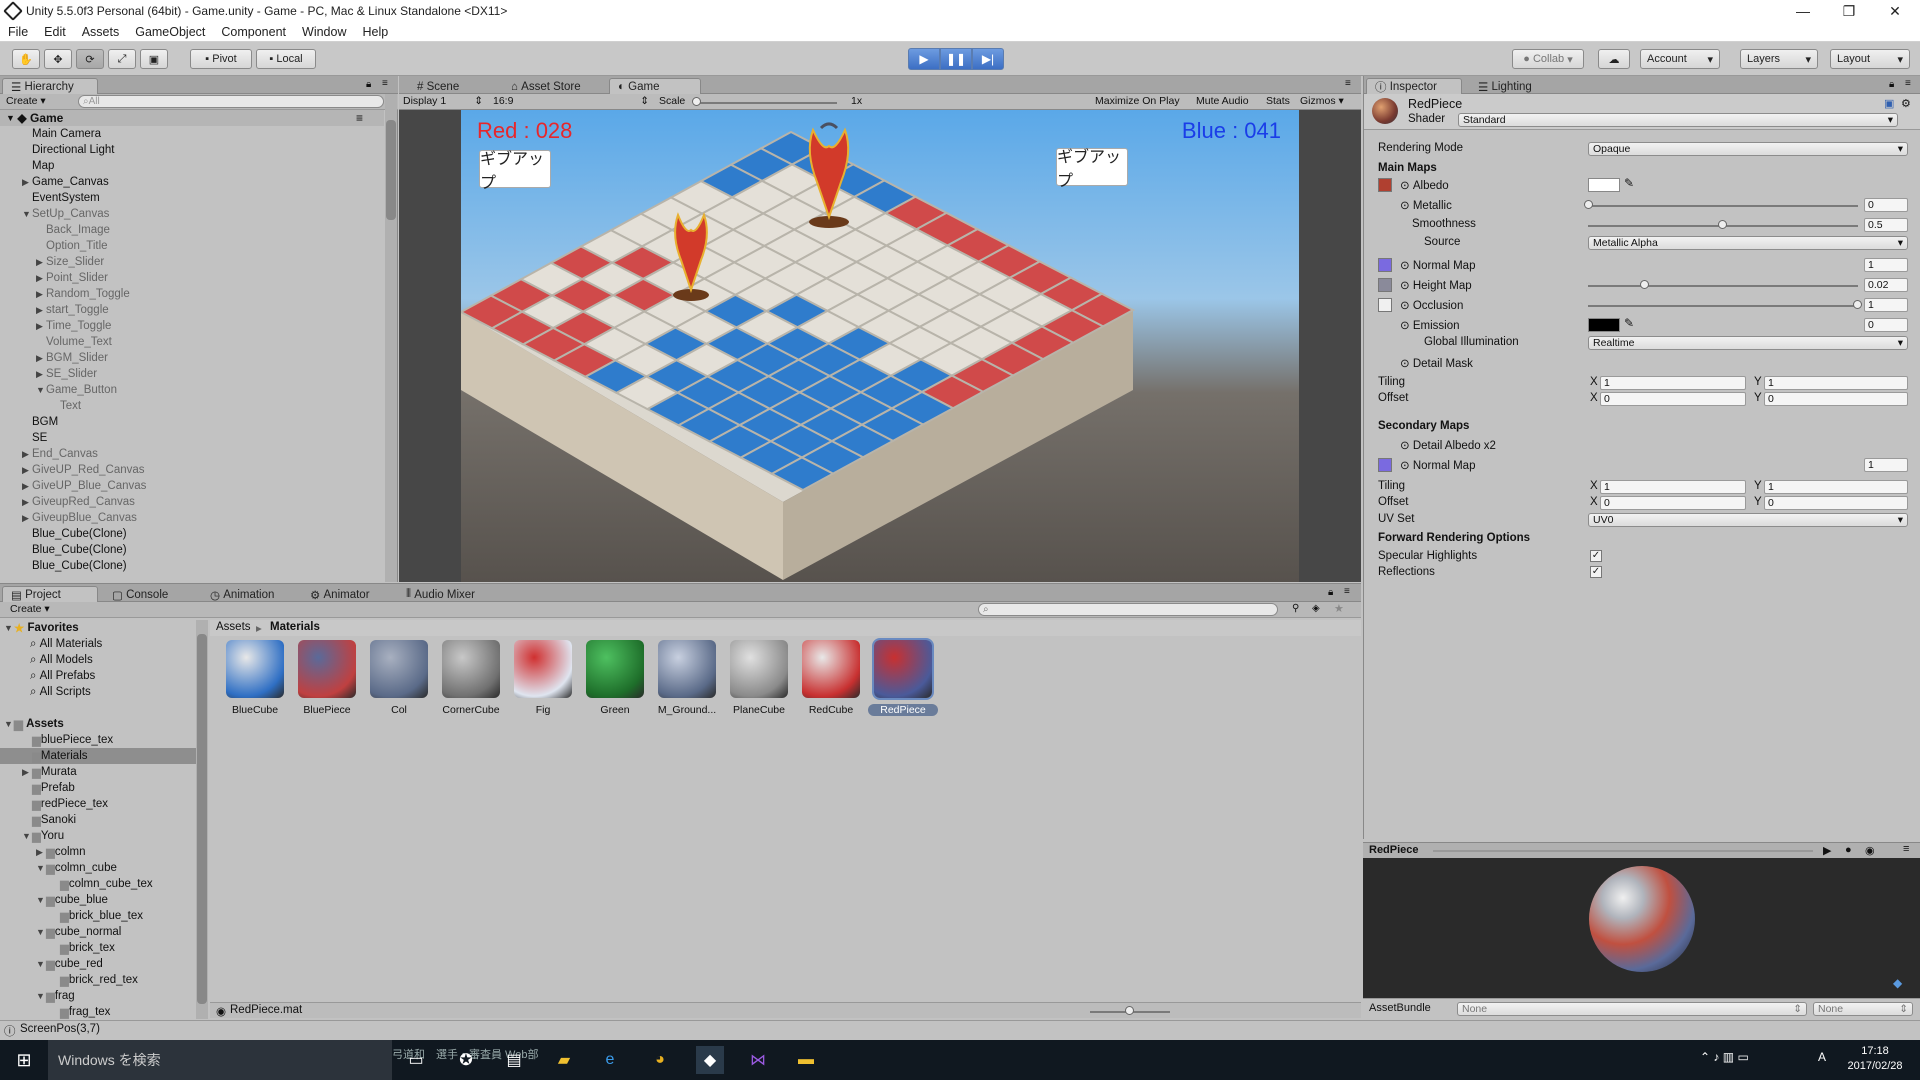  I want to click on normal-map-2-value-field: 1, so click(1886, 465).